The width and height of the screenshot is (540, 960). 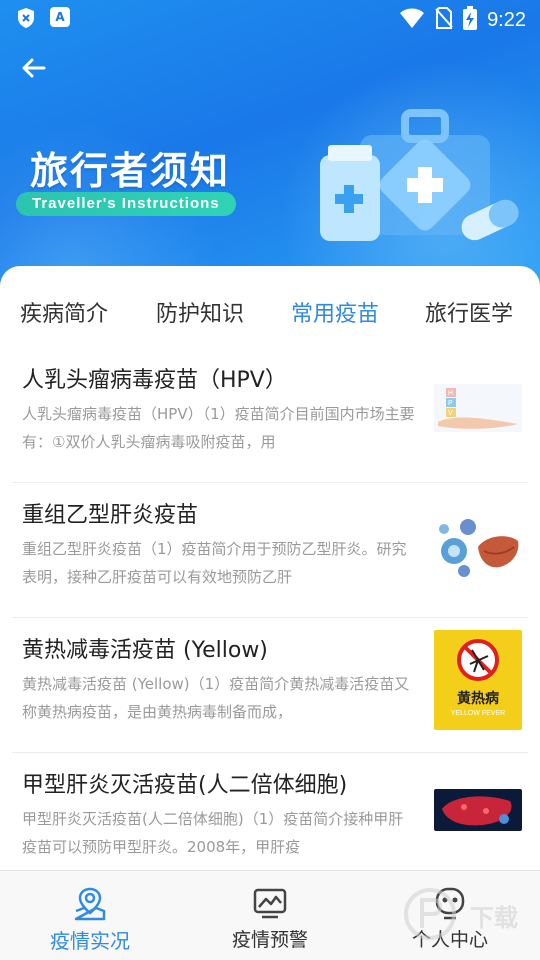 I want to click on wifi-icon, so click(x=412, y=20).